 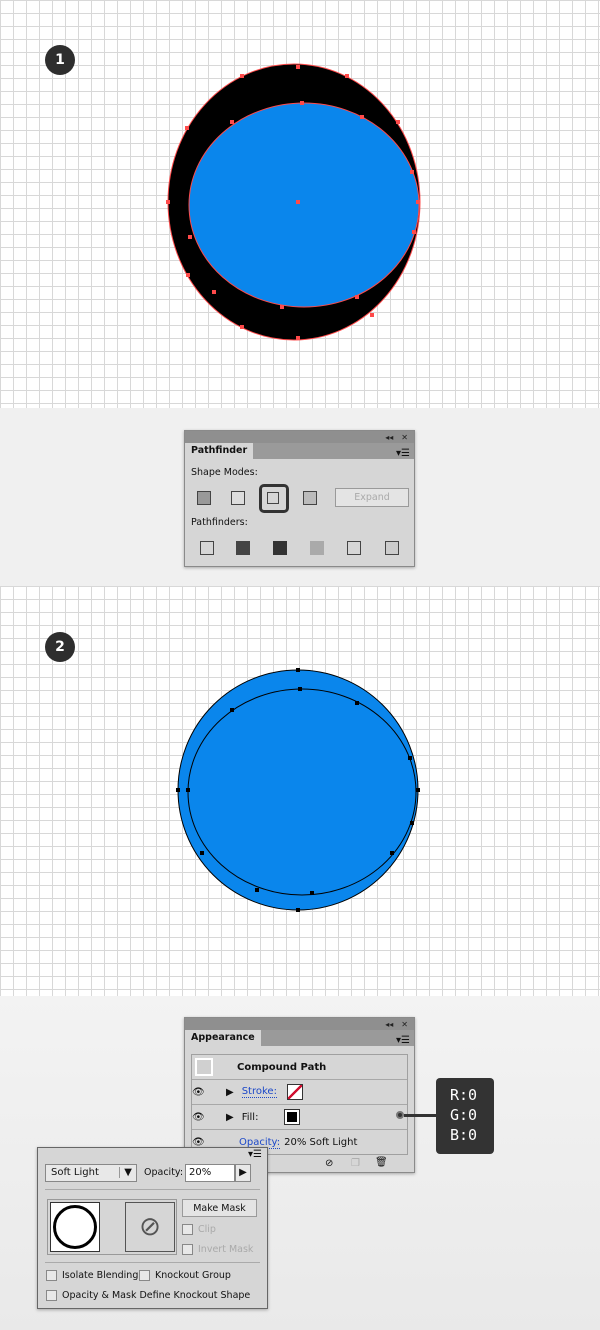 What do you see at coordinates (392, 548) in the screenshot?
I see `minus-back-icon` at bounding box center [392, 548].